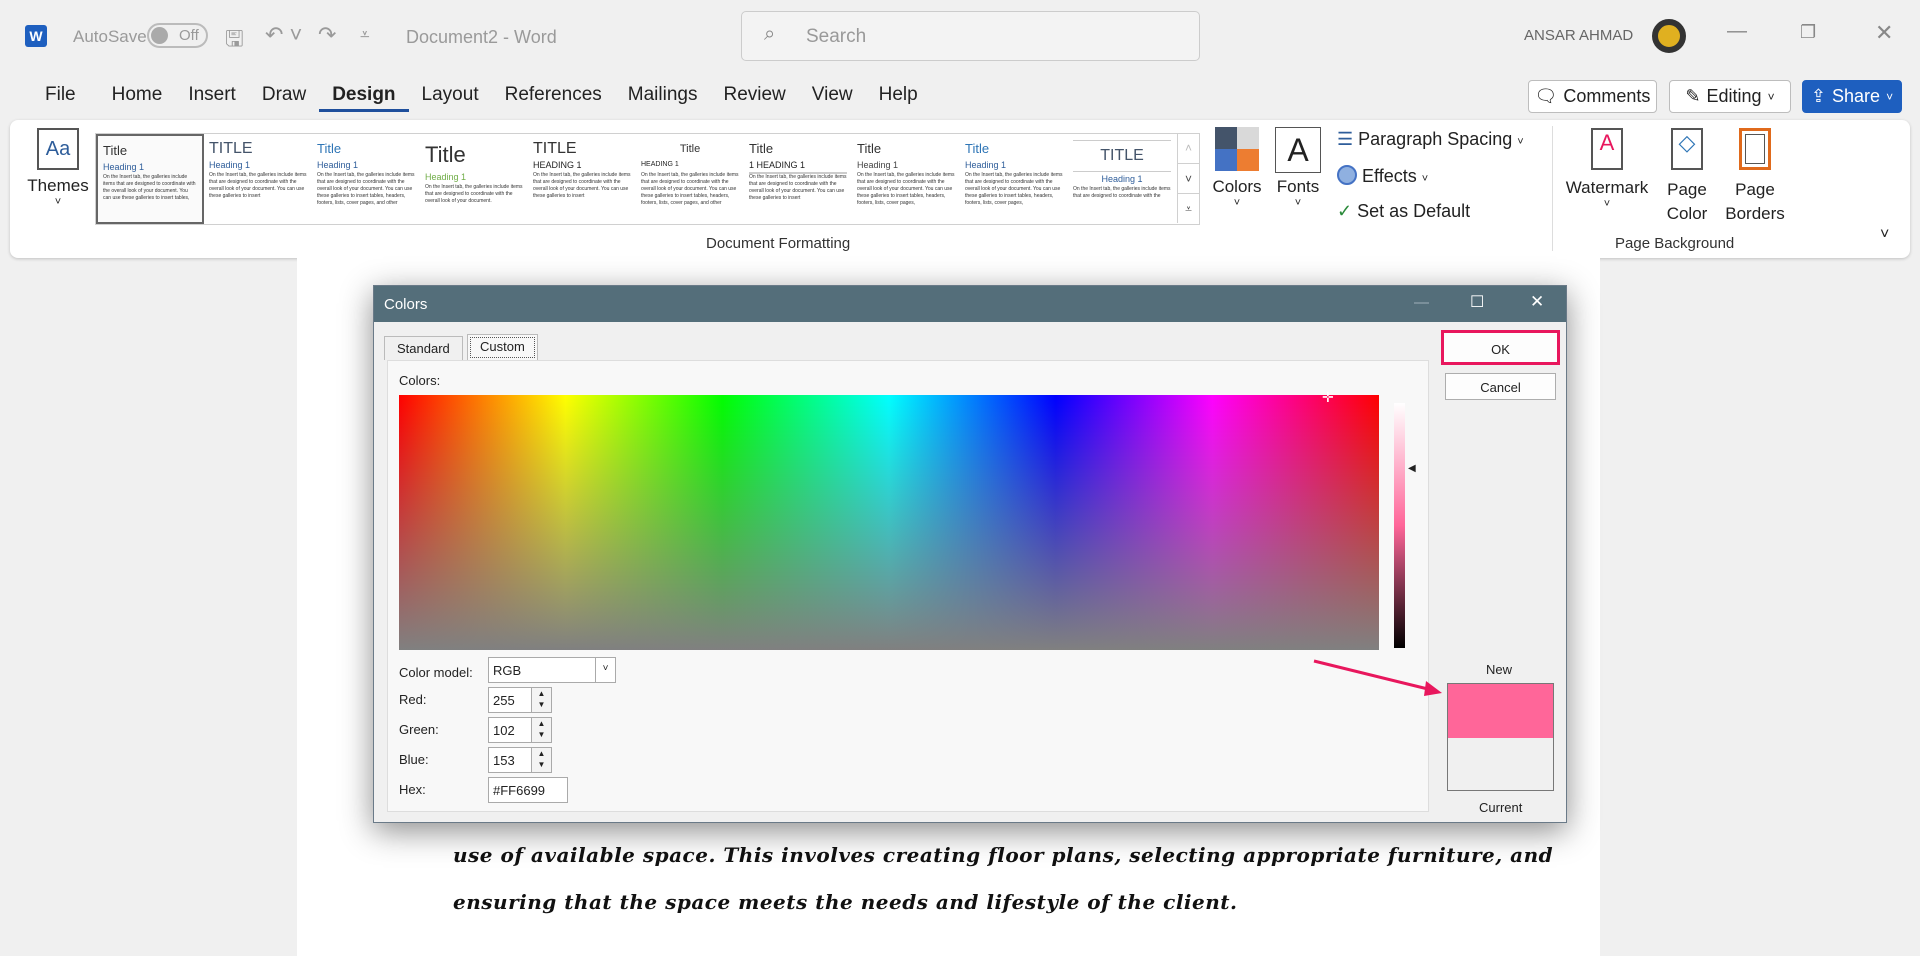  I want to click on search-input: ⌕ Search, so click(970, 36).